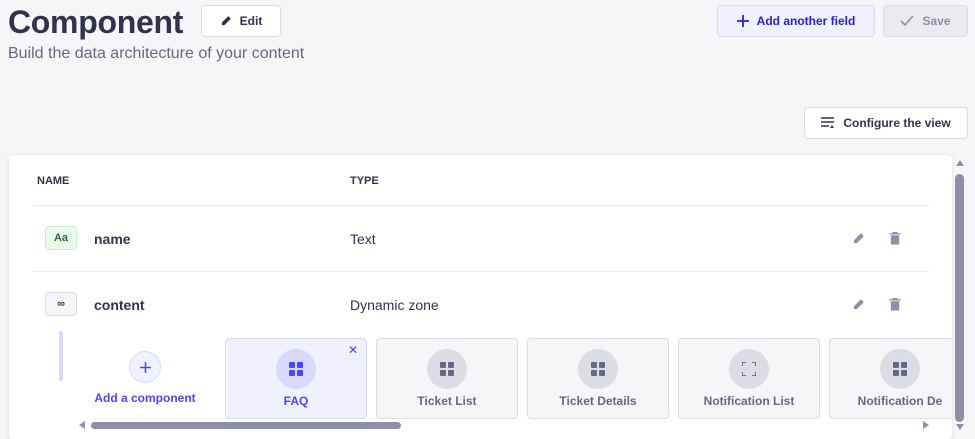  I want to click on add-field-label: Add another field, so click(806, 21).